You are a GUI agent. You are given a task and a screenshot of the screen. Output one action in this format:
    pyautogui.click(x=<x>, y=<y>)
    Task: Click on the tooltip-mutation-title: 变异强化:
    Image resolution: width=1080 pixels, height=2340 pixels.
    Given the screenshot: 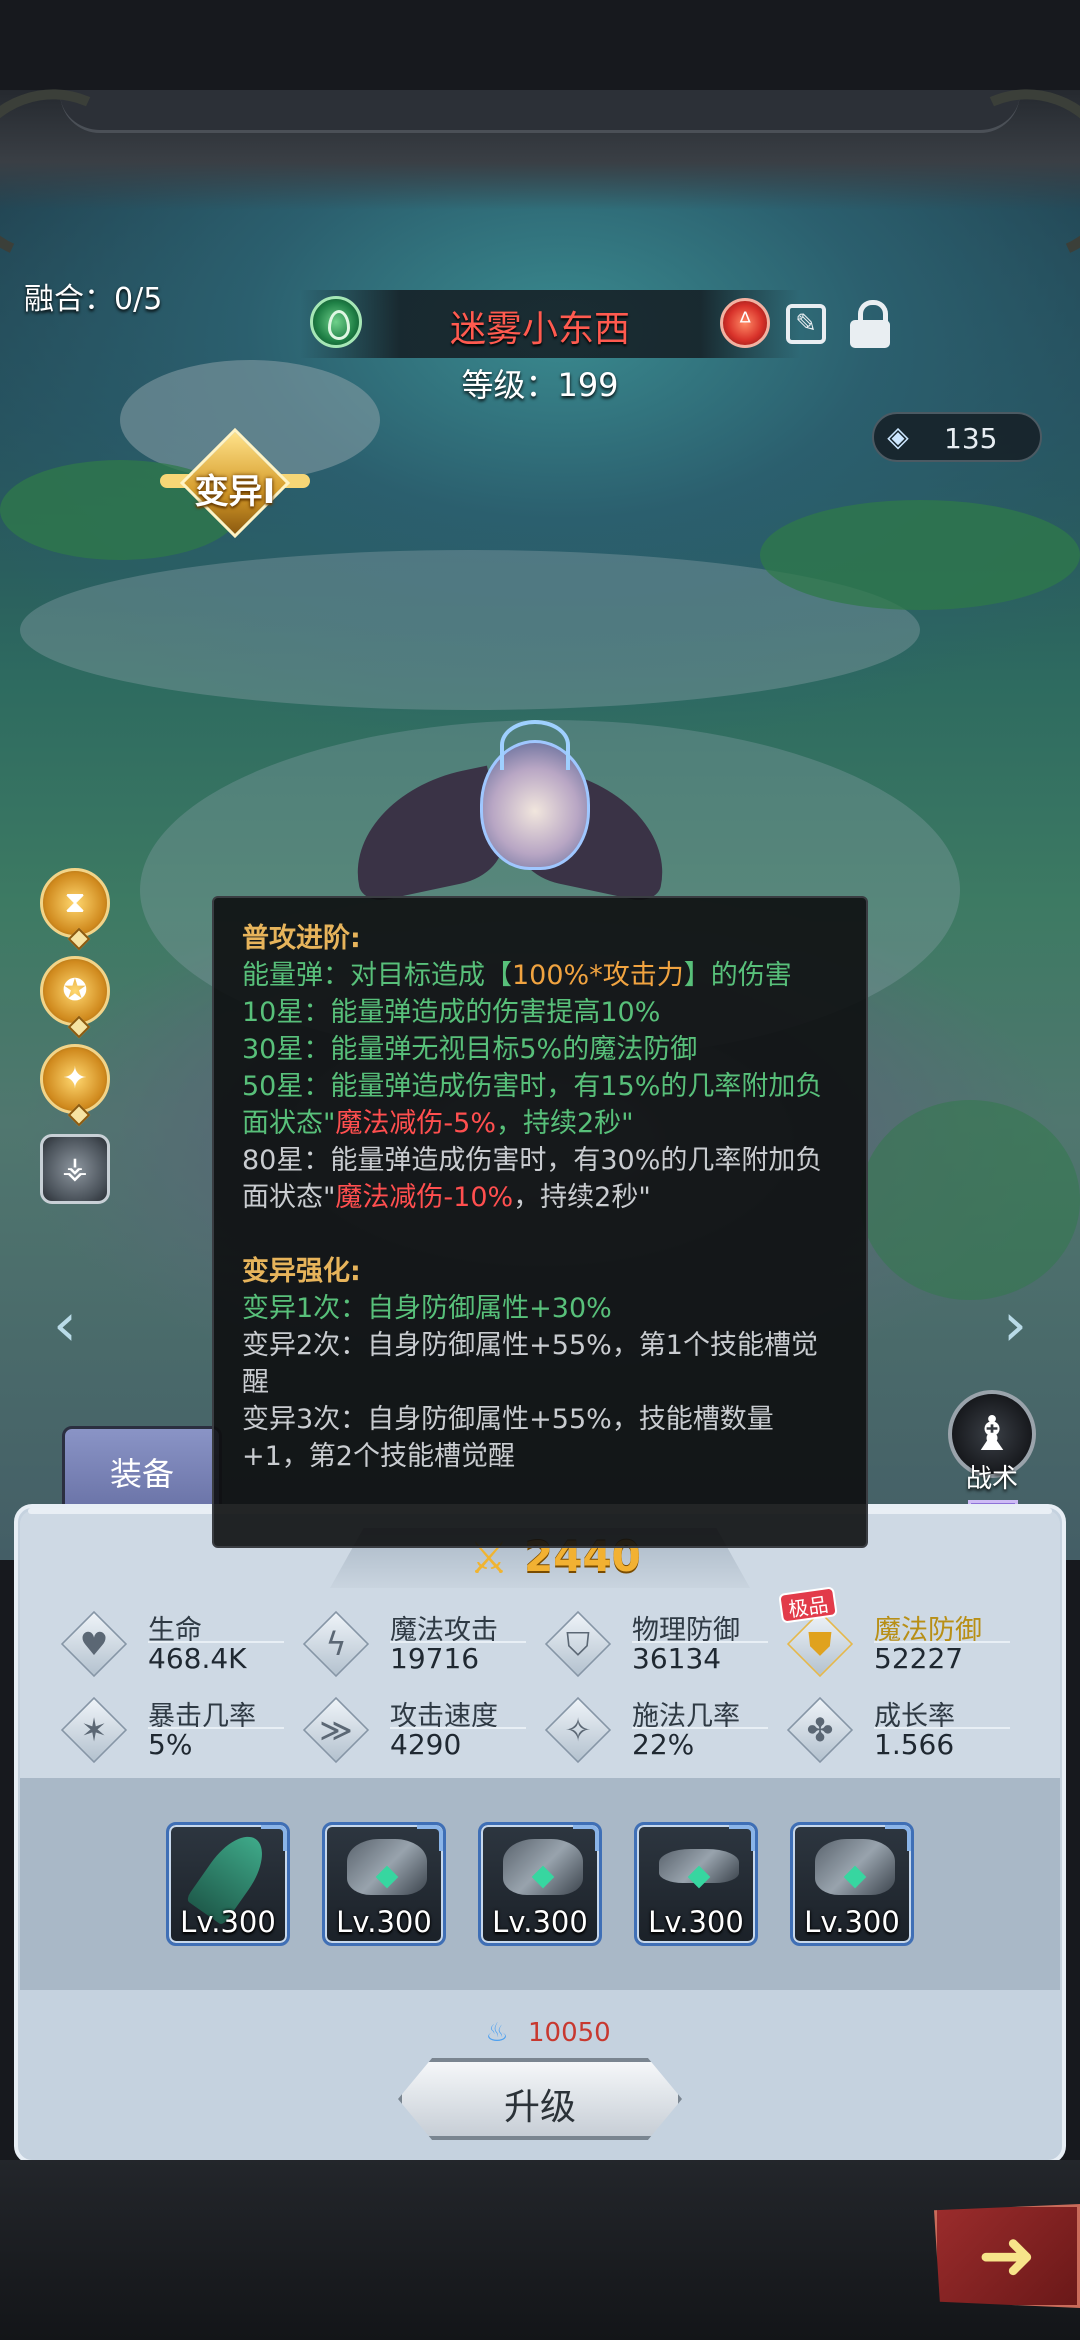 What is the action you would take?
    pyautogui.click(x=301, y=1271)
    